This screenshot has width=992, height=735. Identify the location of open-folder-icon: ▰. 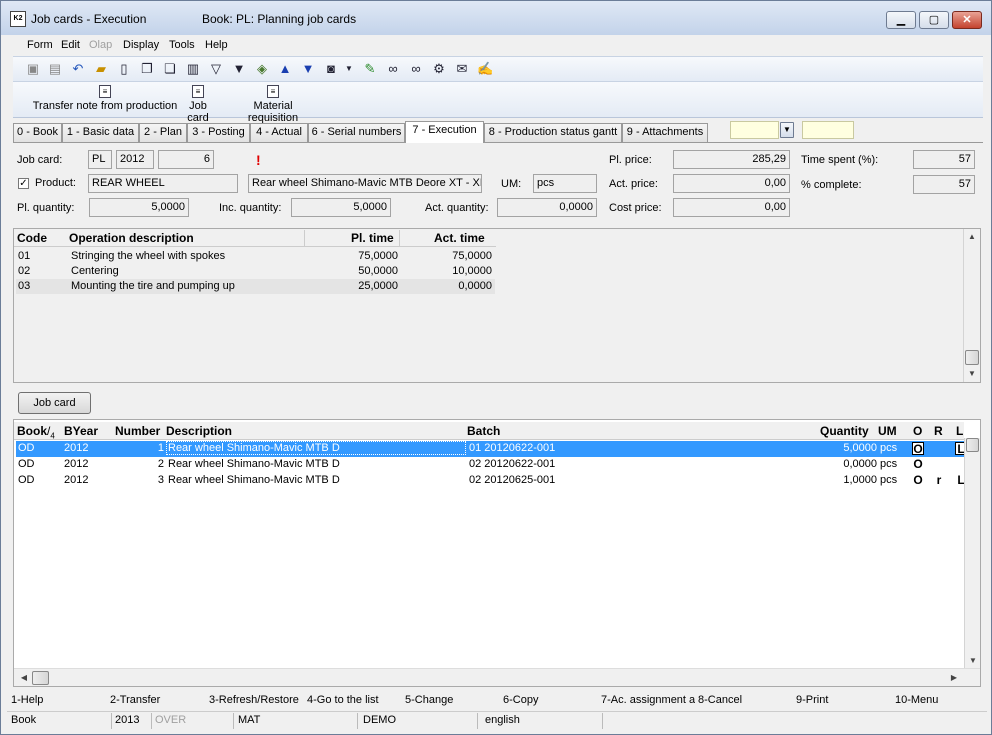
(101, 69).